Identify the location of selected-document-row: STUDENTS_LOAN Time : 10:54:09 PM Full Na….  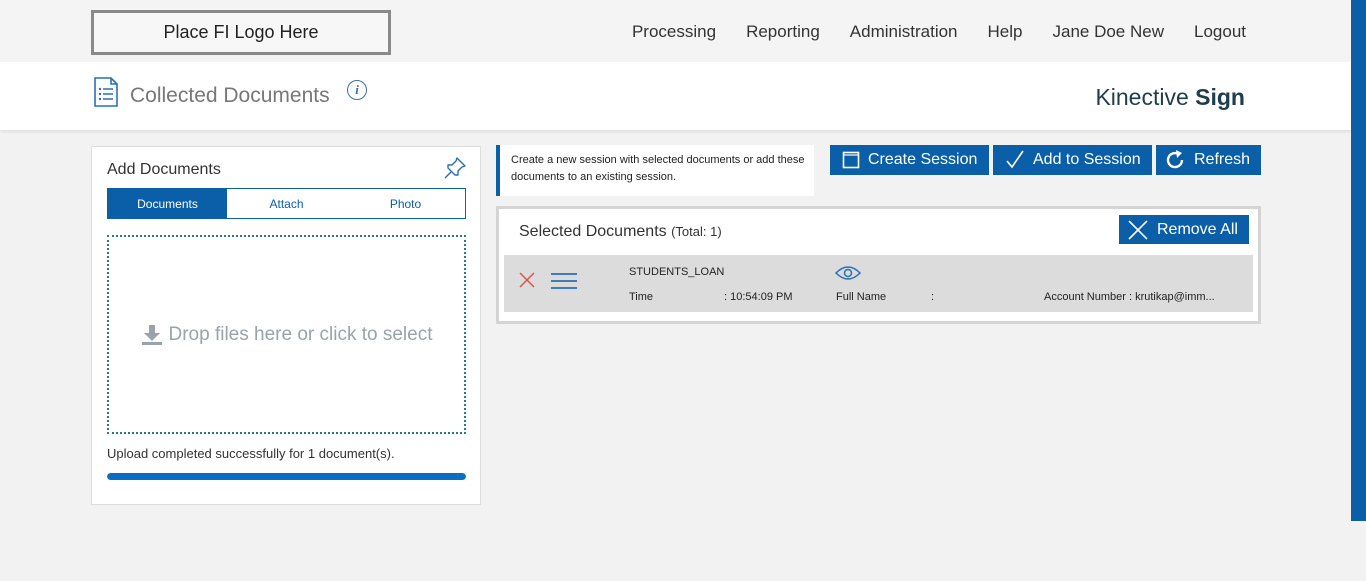
(878, 283).